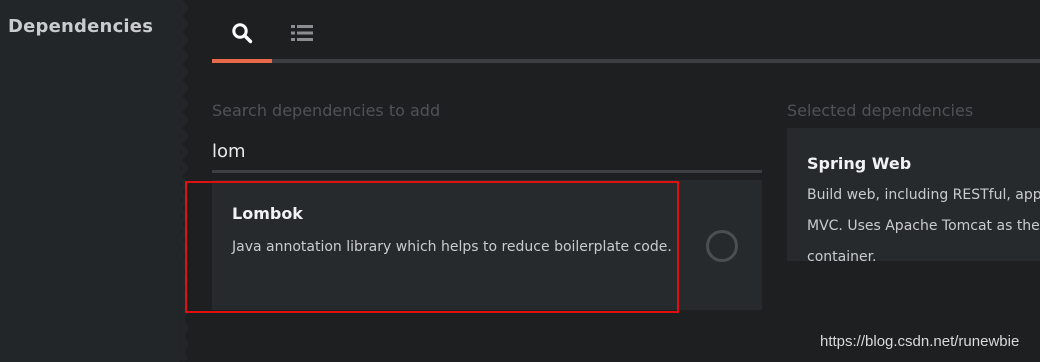 This screenshot has height=362, width=1040. What do you see at coordinates (722, 246) in the screenshot?
I see `add-dependency-radio` at bounding box center [722, 246].